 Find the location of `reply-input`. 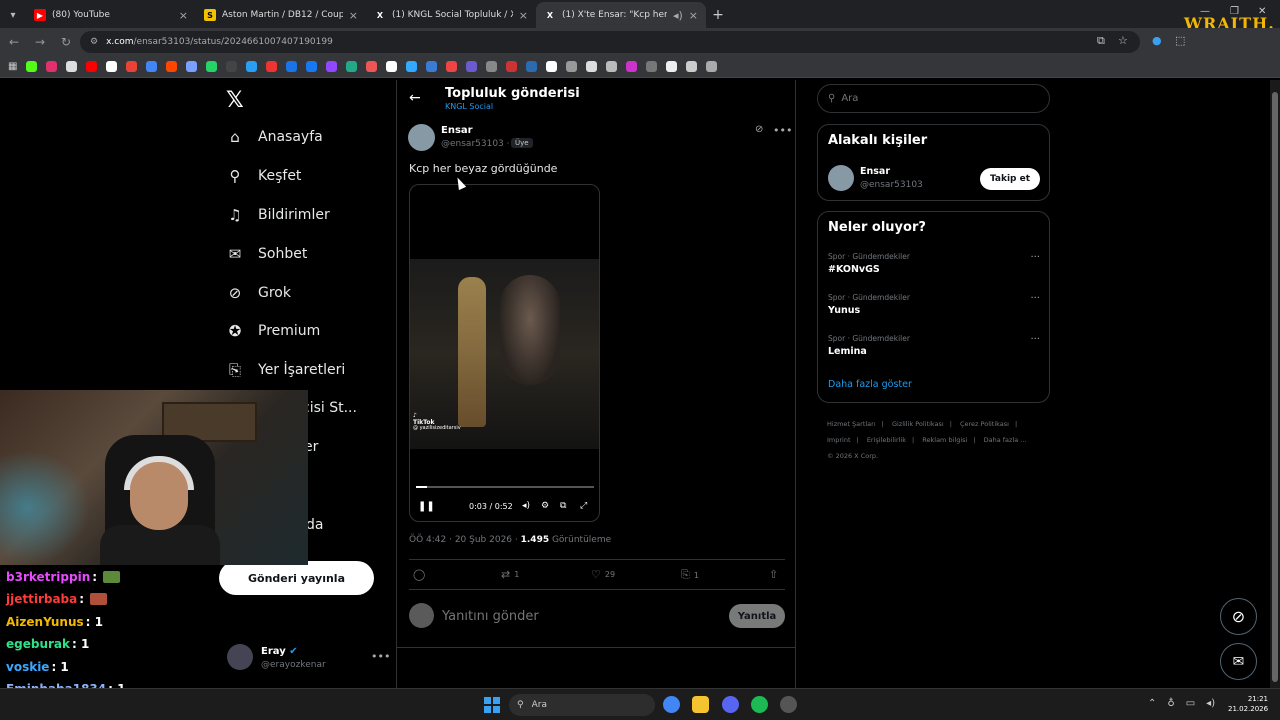

reply-input is located at coordinates (567, 616).